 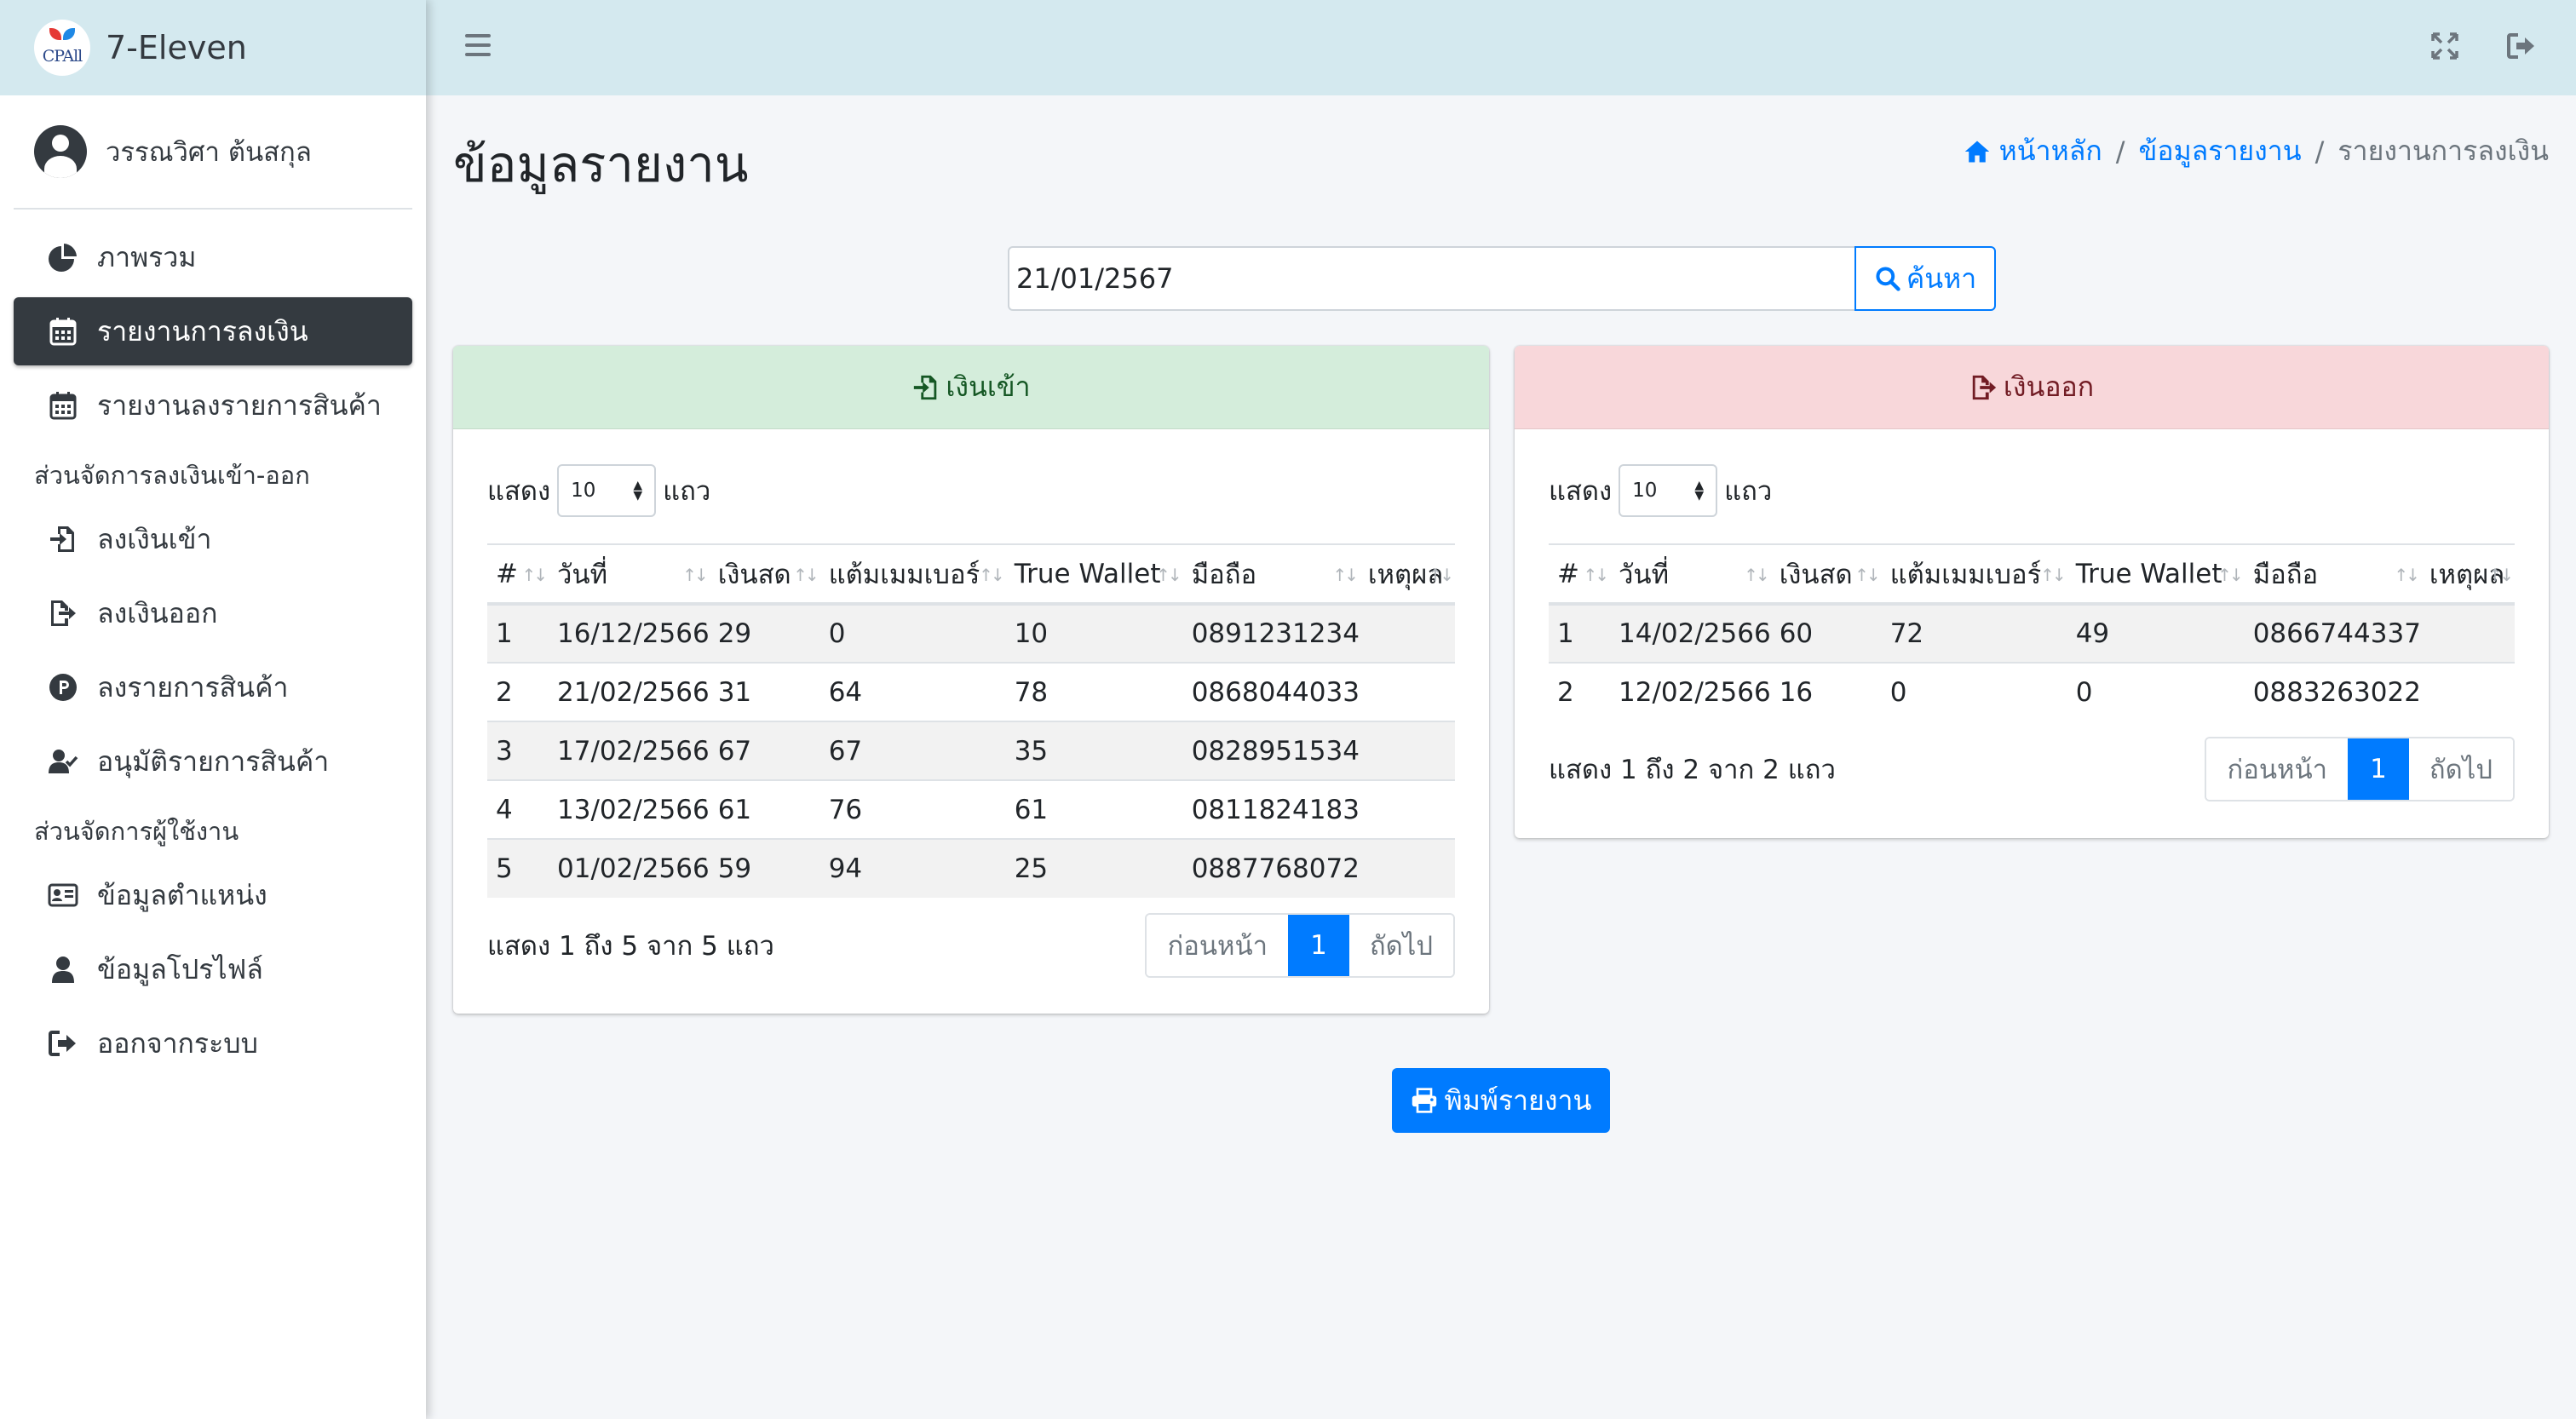 I want to click on sidebar-item-product-report: รายงานลงรายการสินค้า, so click(x=213, y=405).